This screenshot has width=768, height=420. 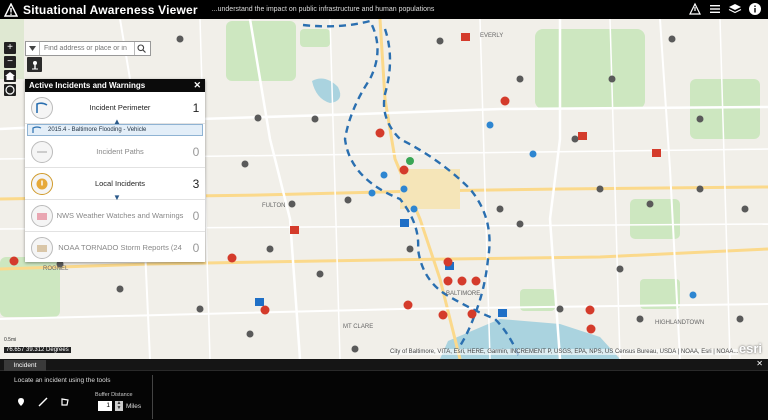 I want to click on panel-row-noaa-tornado: NOAA TORNADO Storm Reports (24 0, so click(x=115, y=247).